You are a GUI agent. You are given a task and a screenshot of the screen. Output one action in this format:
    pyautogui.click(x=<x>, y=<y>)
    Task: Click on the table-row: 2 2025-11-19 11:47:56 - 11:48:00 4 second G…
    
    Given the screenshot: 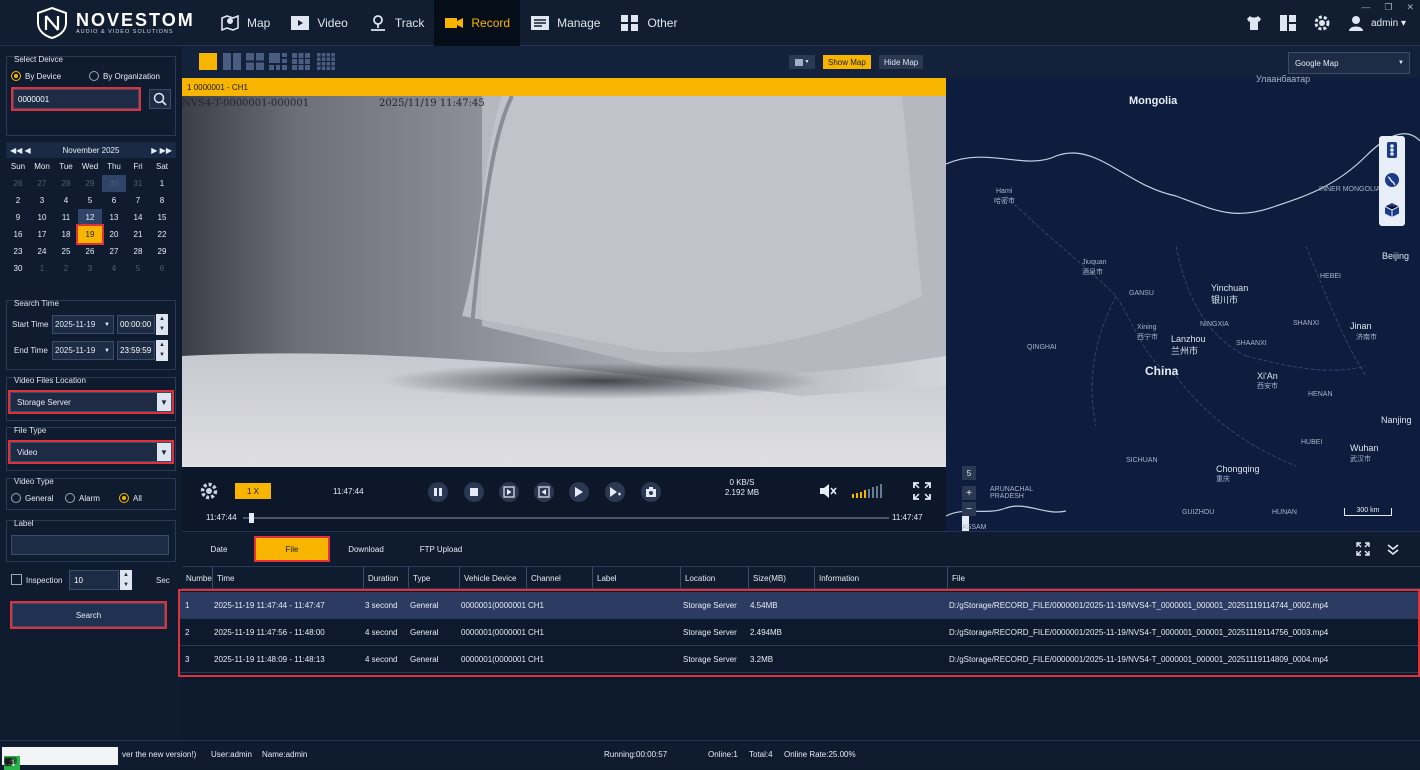 What is the action you would take?
    pyautogui.click(x=799, y=632)
    